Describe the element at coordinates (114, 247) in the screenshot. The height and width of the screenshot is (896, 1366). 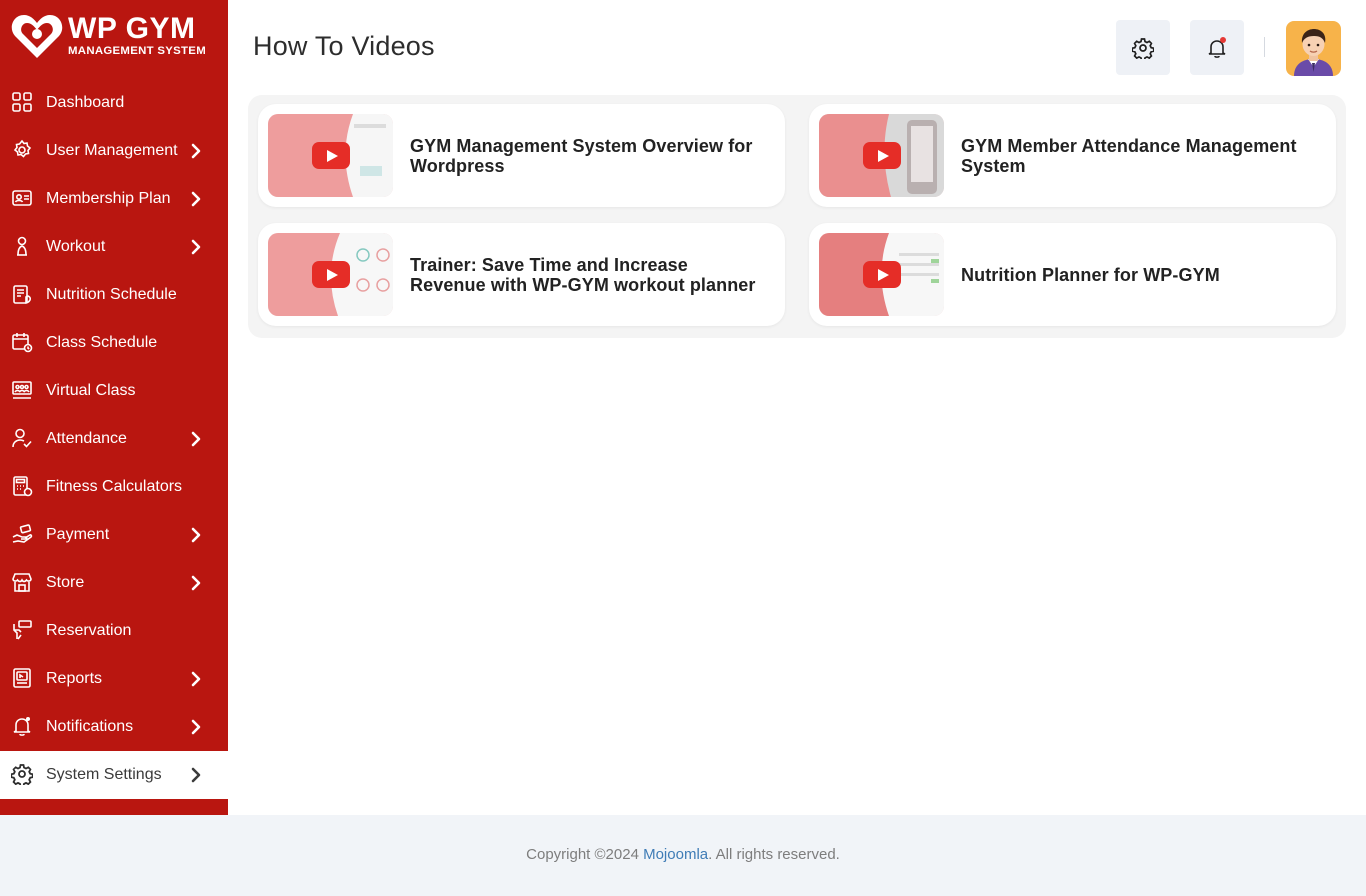
I see `sidebar-item-workout: Workout` at that location.